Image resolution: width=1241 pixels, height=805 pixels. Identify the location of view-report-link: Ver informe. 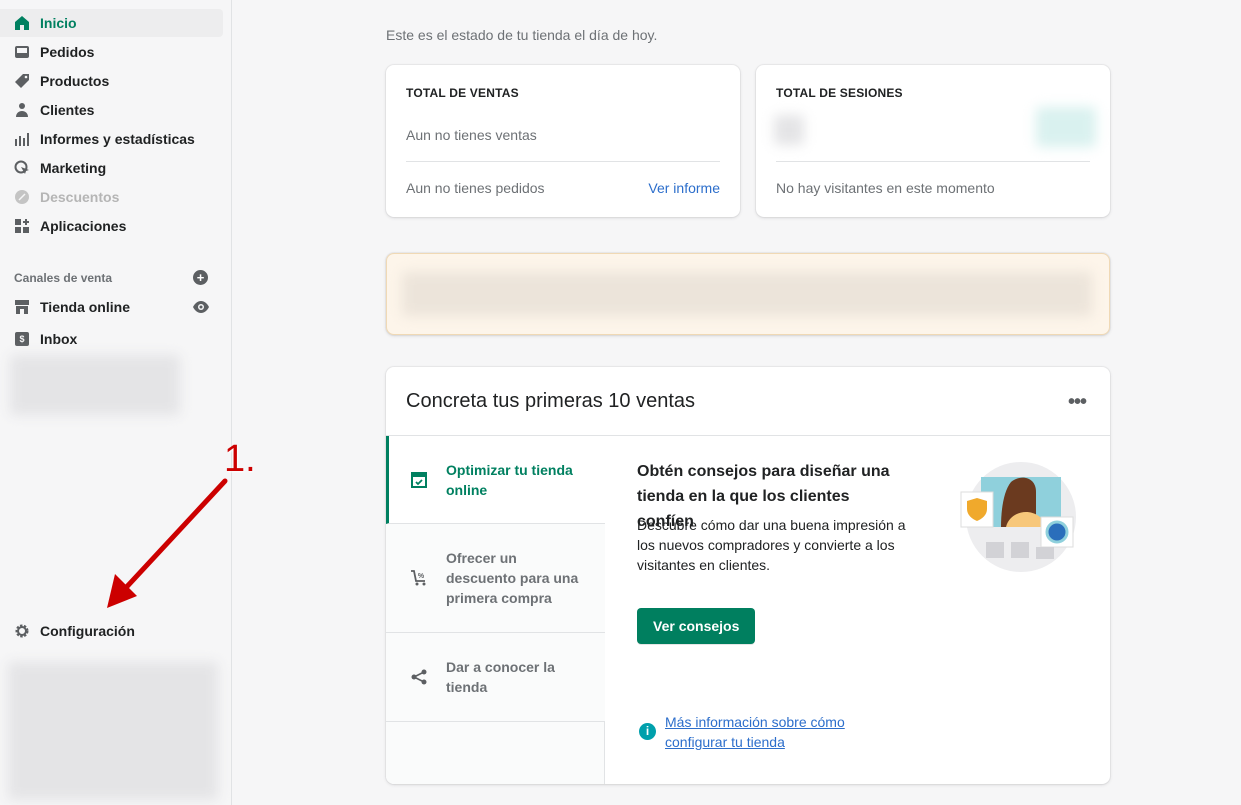
(684, 188).